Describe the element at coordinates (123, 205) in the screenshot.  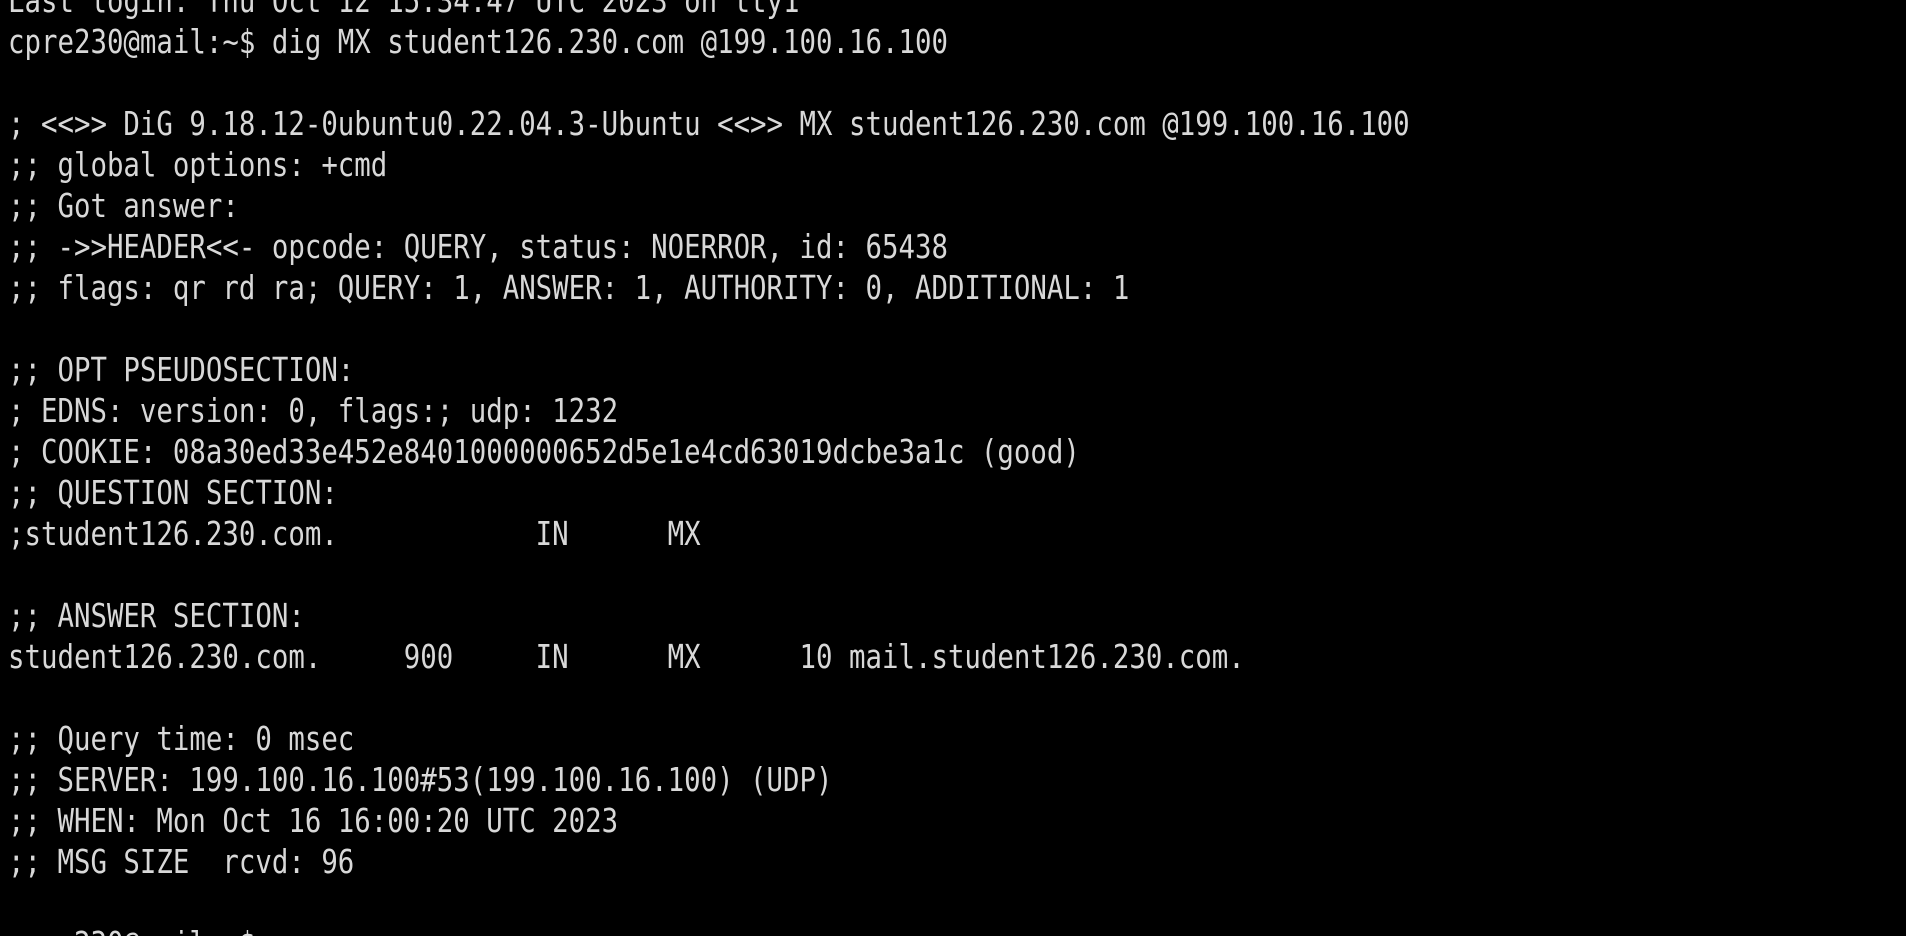
I see `terminal-line: ;; Got answer:` at that location.